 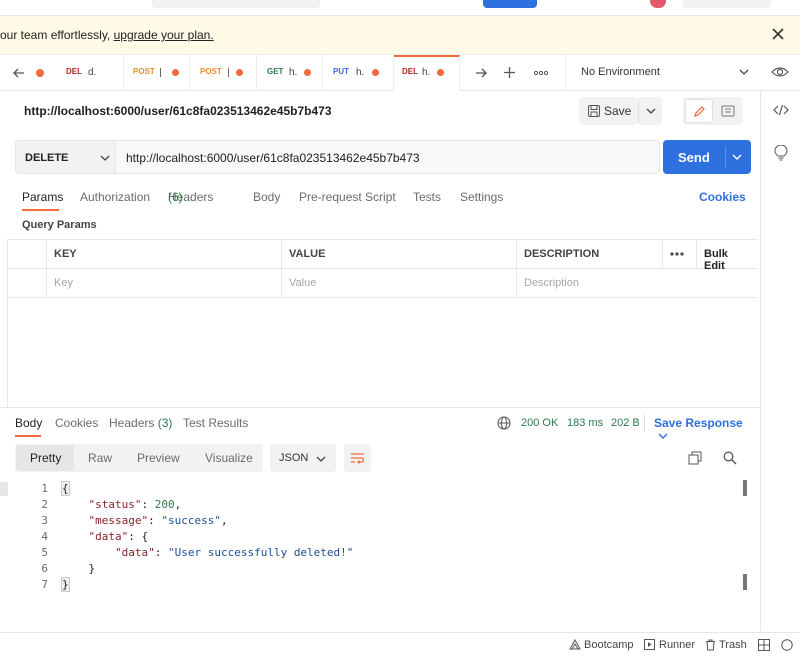 What do you see at coordinates (728, 111) in the screenshot?
I see `comment-icon` at bounding box center [728, 111].